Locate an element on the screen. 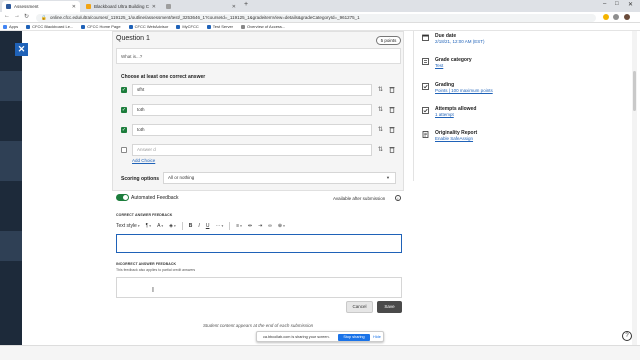 Image resolution: width=640 pixels, height=360 pixels. correct-feedback-editor is located at coordinates (259, 243).